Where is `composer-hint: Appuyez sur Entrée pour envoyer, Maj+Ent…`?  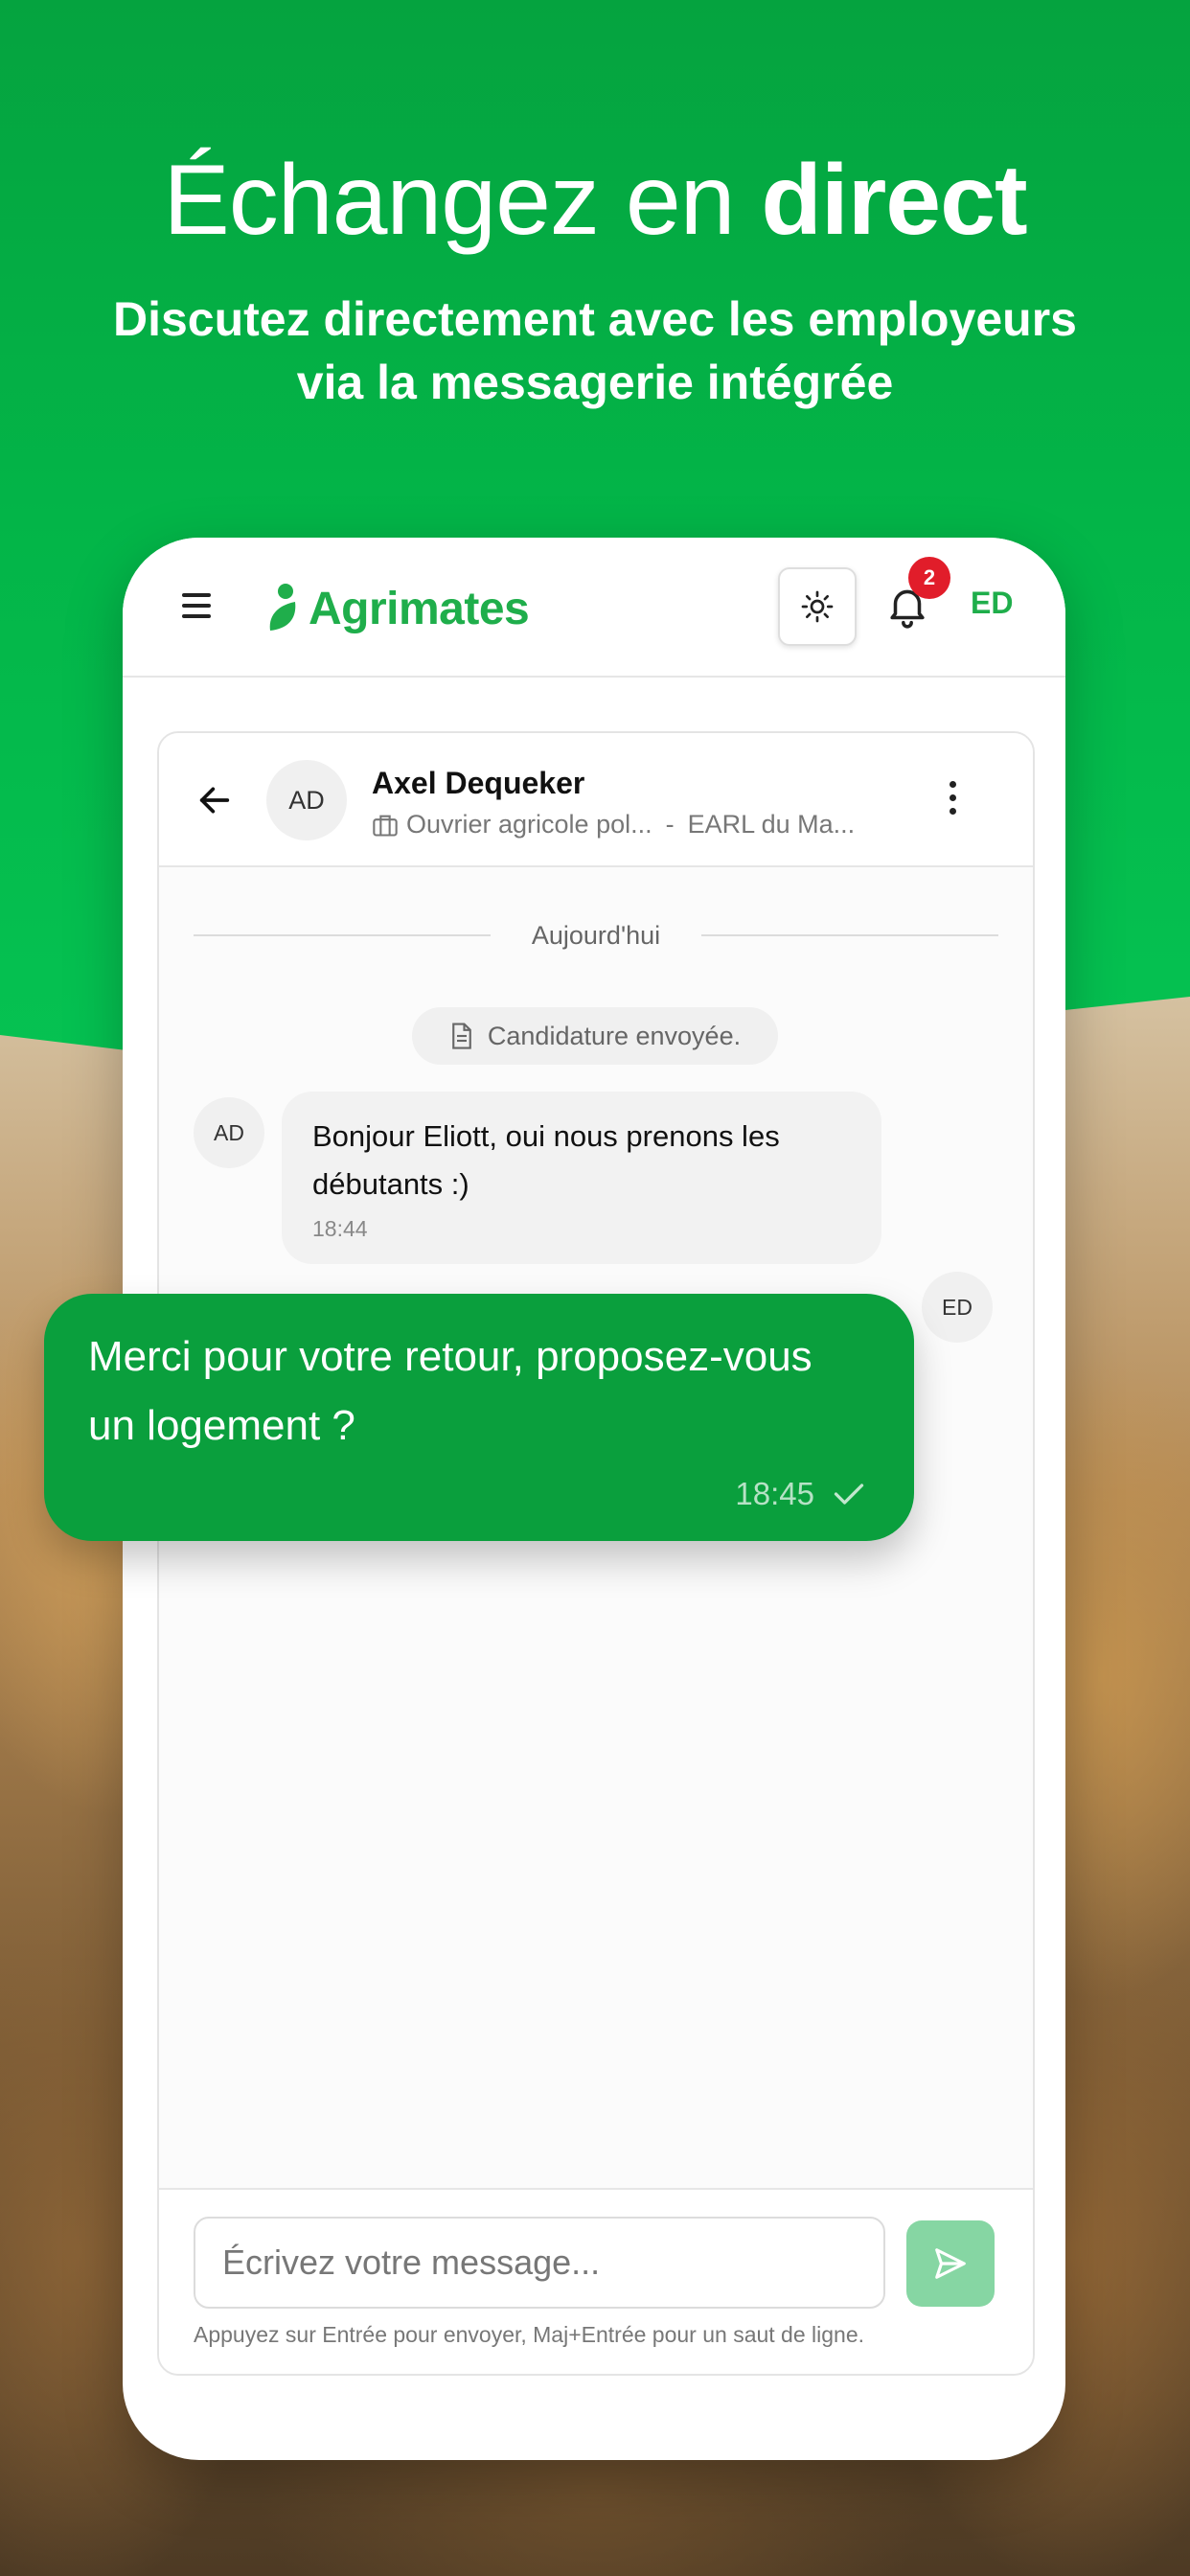
composer-hint: Appuyez sur Entrée pour envoyer, Maj+Ent… is located at coordinates (529, 2334).